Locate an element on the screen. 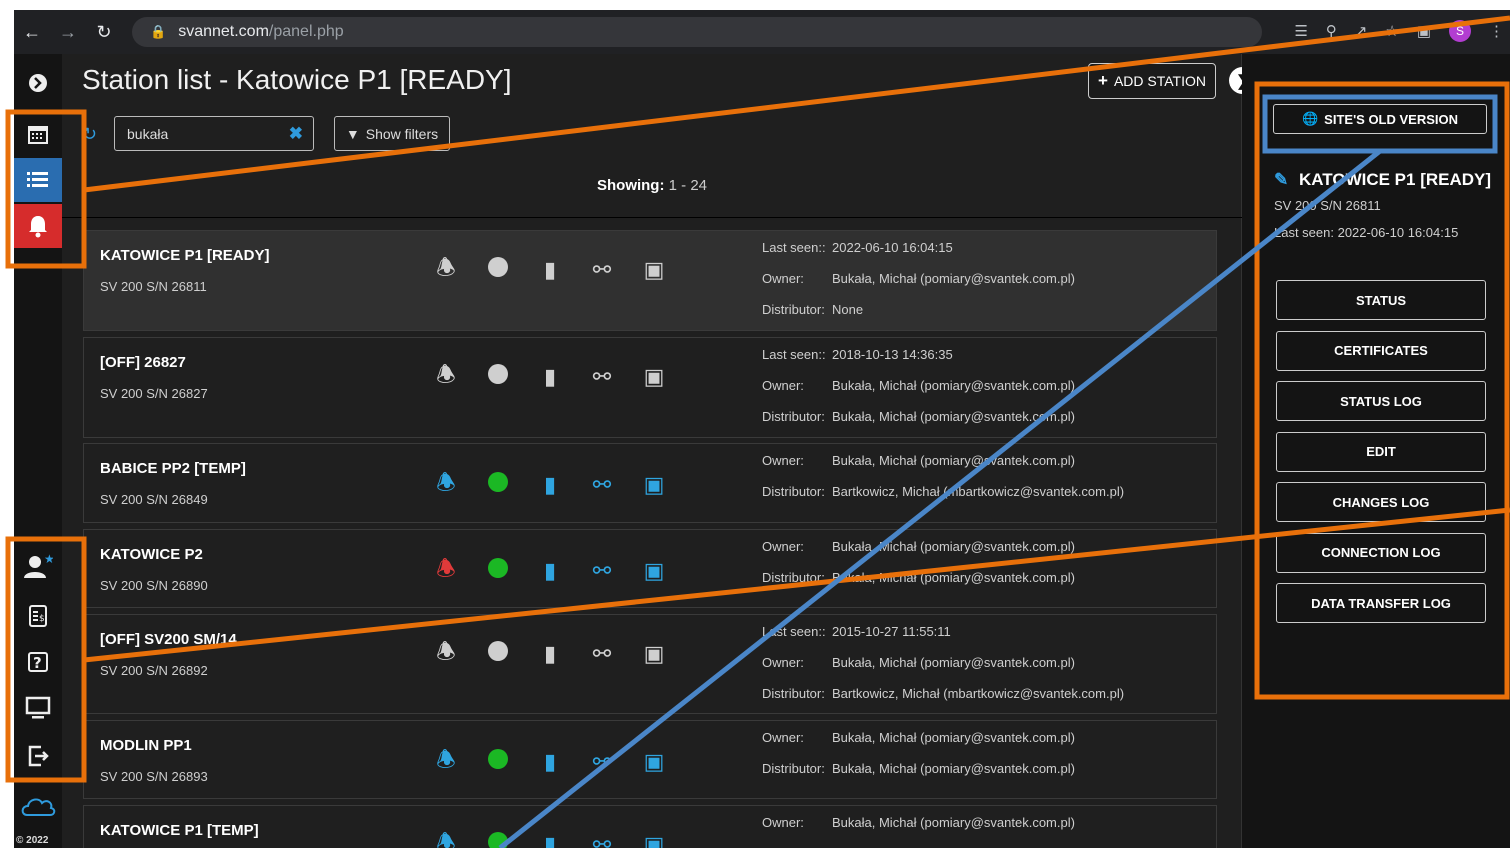 The image size is (1510, 848). invoice-icon: $ is located at coordinates (38, 616).